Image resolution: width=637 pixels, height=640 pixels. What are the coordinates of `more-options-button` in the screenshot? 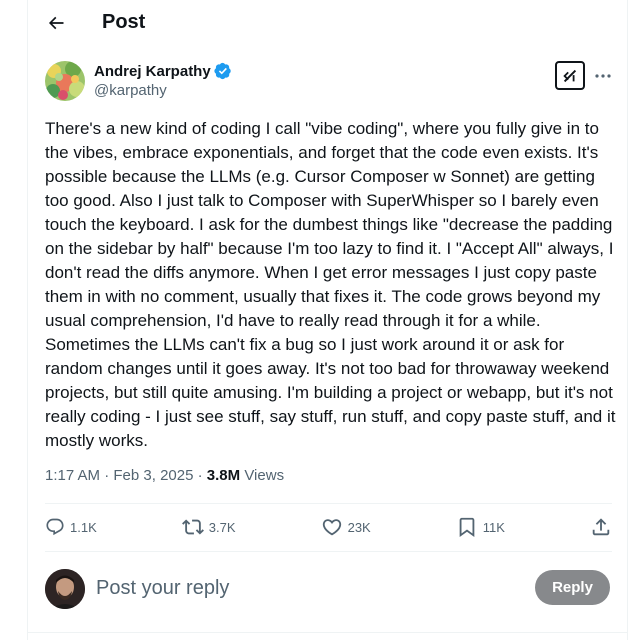 It's located at (603, 76).